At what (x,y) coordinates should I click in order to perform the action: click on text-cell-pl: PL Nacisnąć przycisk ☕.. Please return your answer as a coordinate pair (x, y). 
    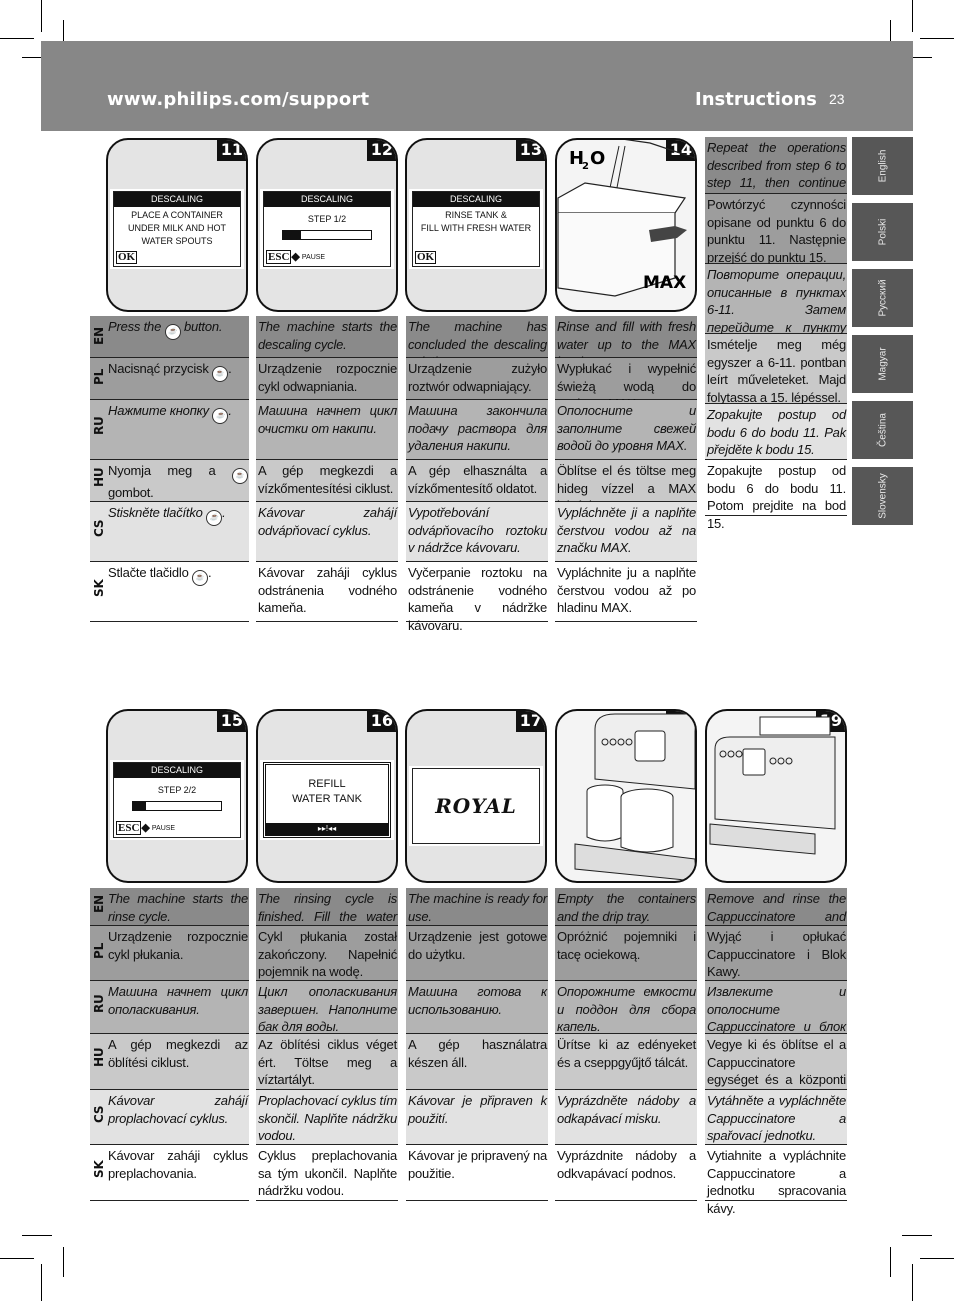
    Looking at the image, I should click on (169, 379).